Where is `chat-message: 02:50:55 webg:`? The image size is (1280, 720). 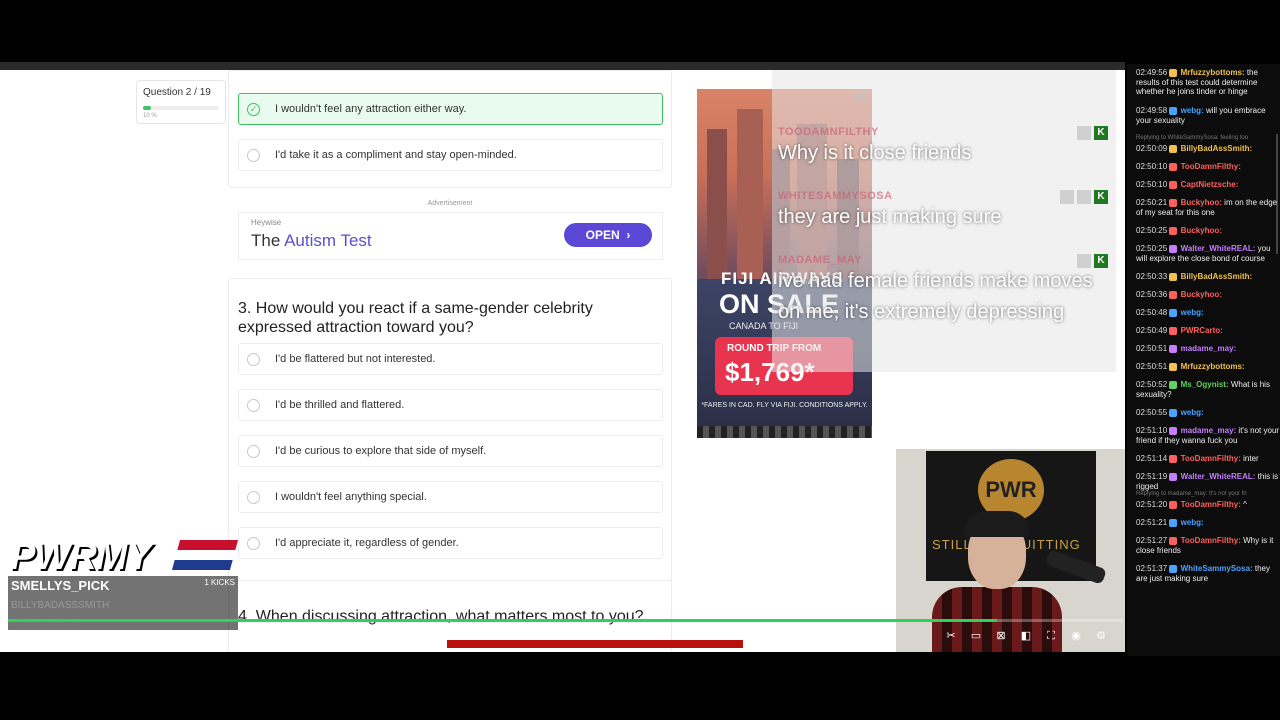 chat-message: 02:50:55 webg: is located at coordinates (1208, 413).